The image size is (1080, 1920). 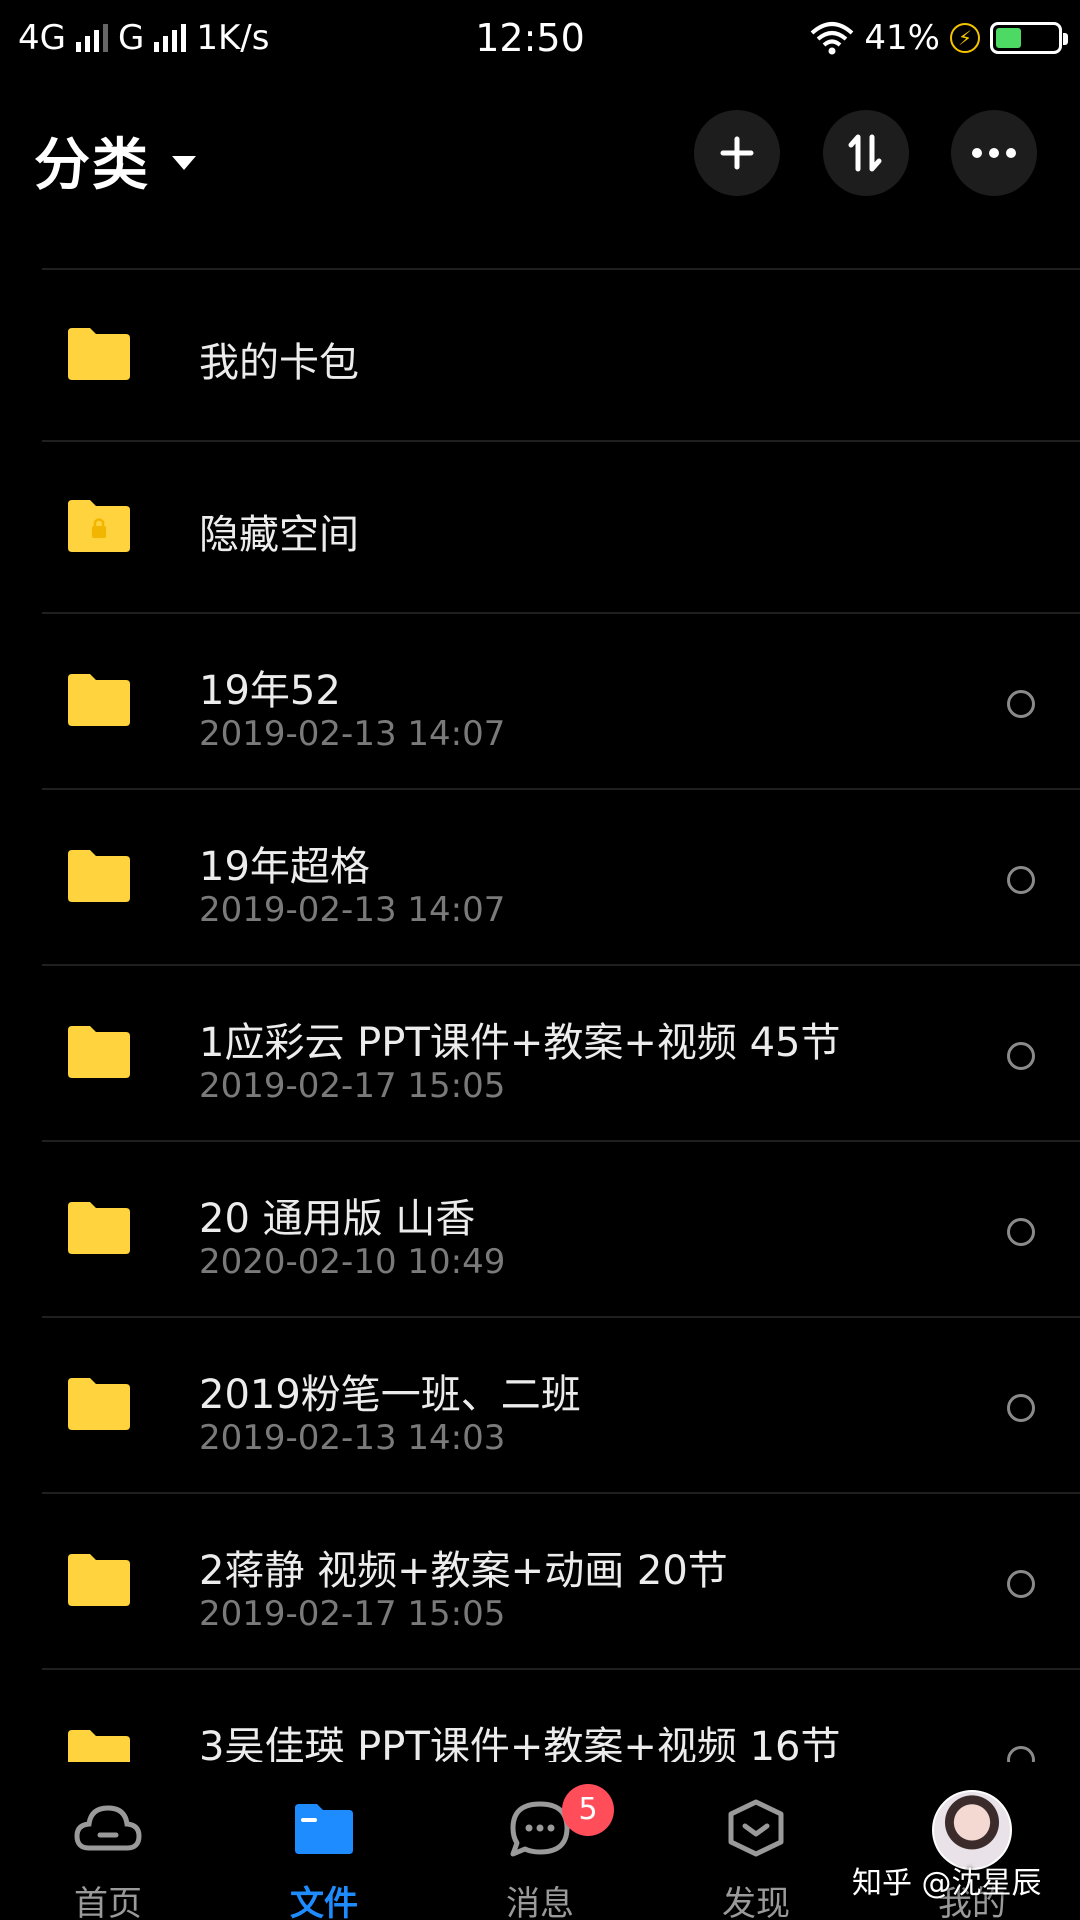 I want to click on list-item: 19年超格 2019-02-13 14:07, so click(x=561, y=876).